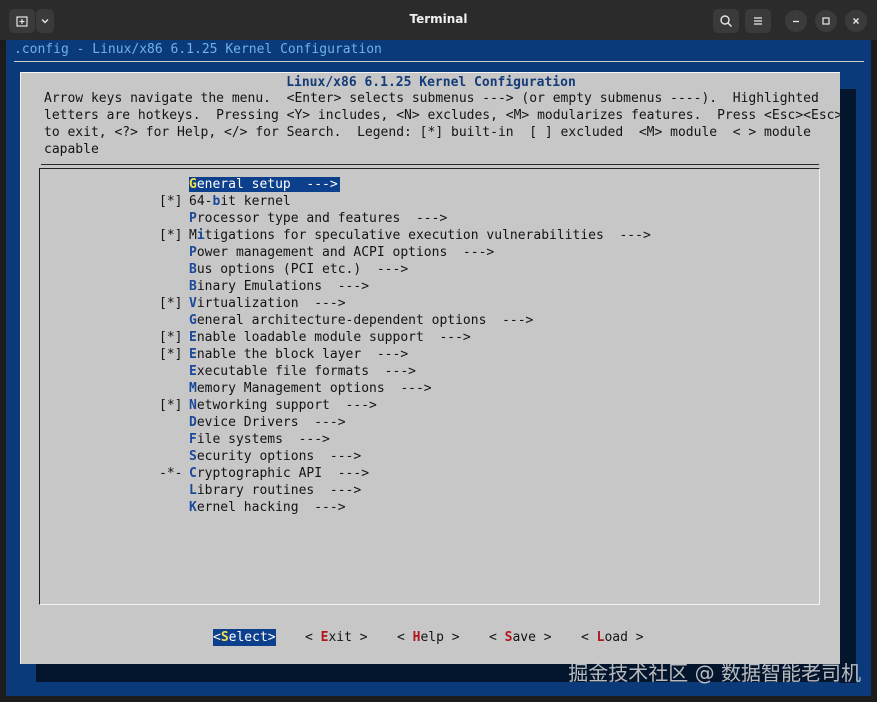  What do you see at coordinates (286, 405) in the screenshot?
I see `menu-item-label: etworking support --->` at bounding box center [286, 405].